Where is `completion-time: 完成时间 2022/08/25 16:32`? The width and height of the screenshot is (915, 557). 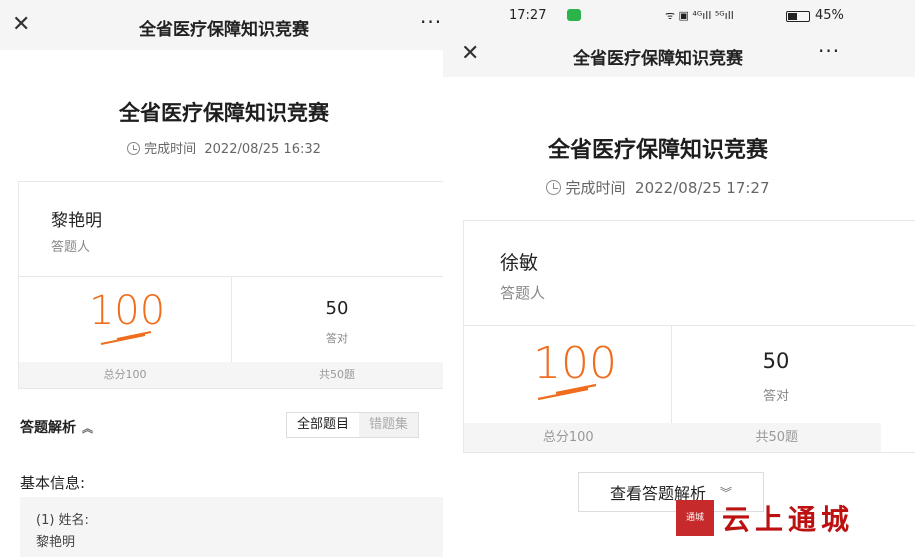
completion-time: 完成时间 2022/08/25 16:32 is located at coordinates (224, 147).